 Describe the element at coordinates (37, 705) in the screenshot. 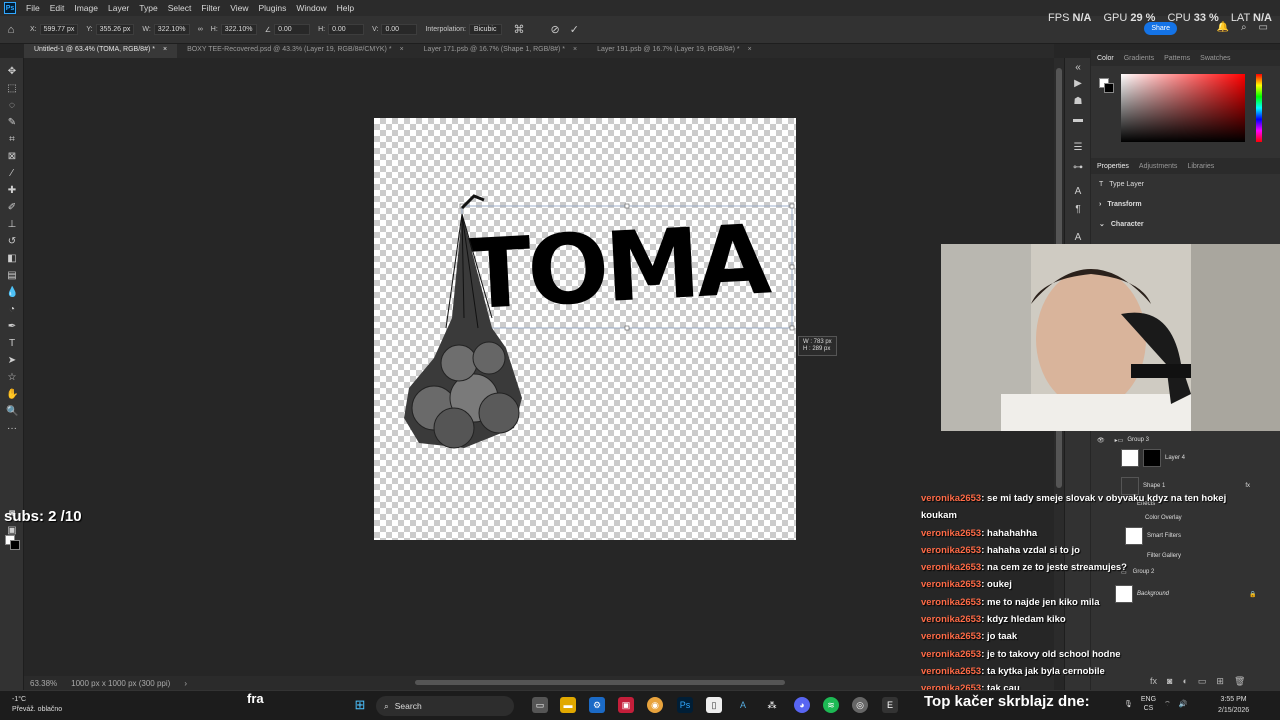

I see `weather-widget: -1°C Převáž. oblačno` at that location.